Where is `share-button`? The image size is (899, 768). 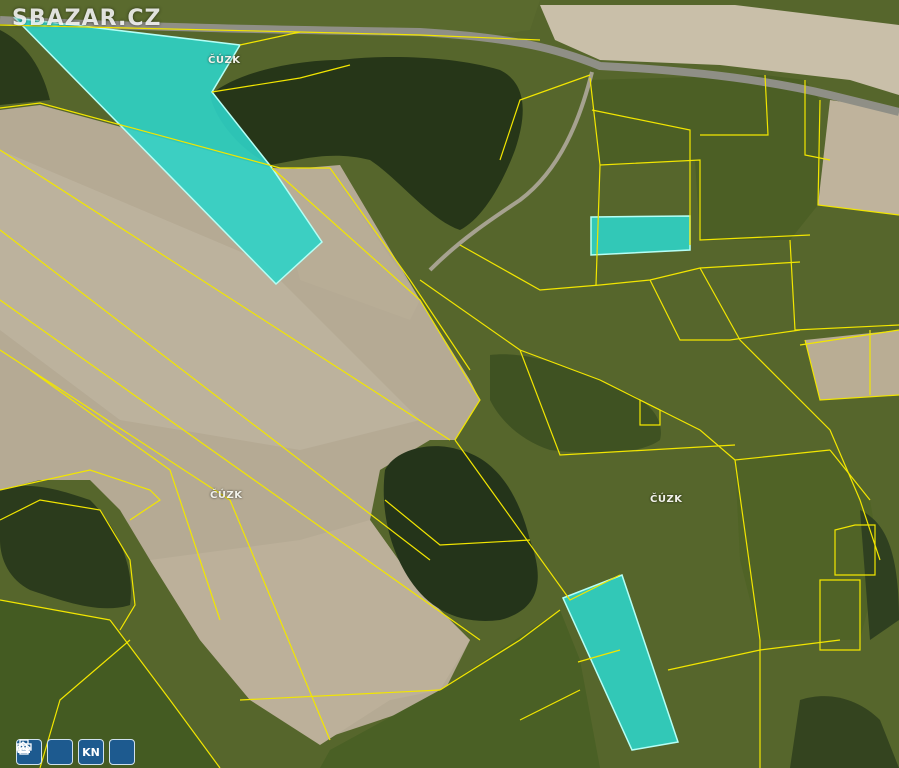 share-button is located at coordinates (76, 752).